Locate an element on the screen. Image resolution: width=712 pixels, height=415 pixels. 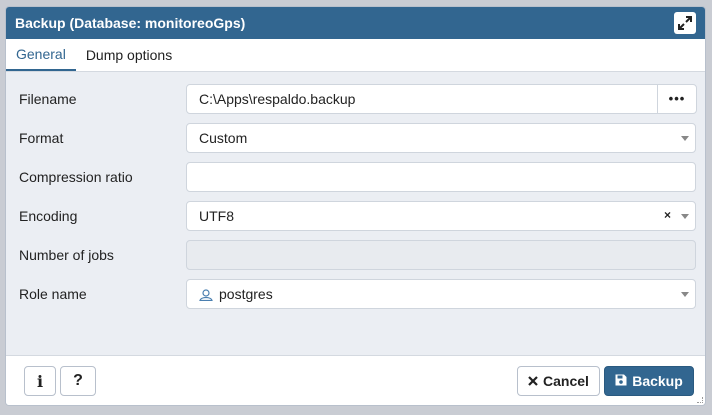
user-icon is located at coordinates (206, 294).